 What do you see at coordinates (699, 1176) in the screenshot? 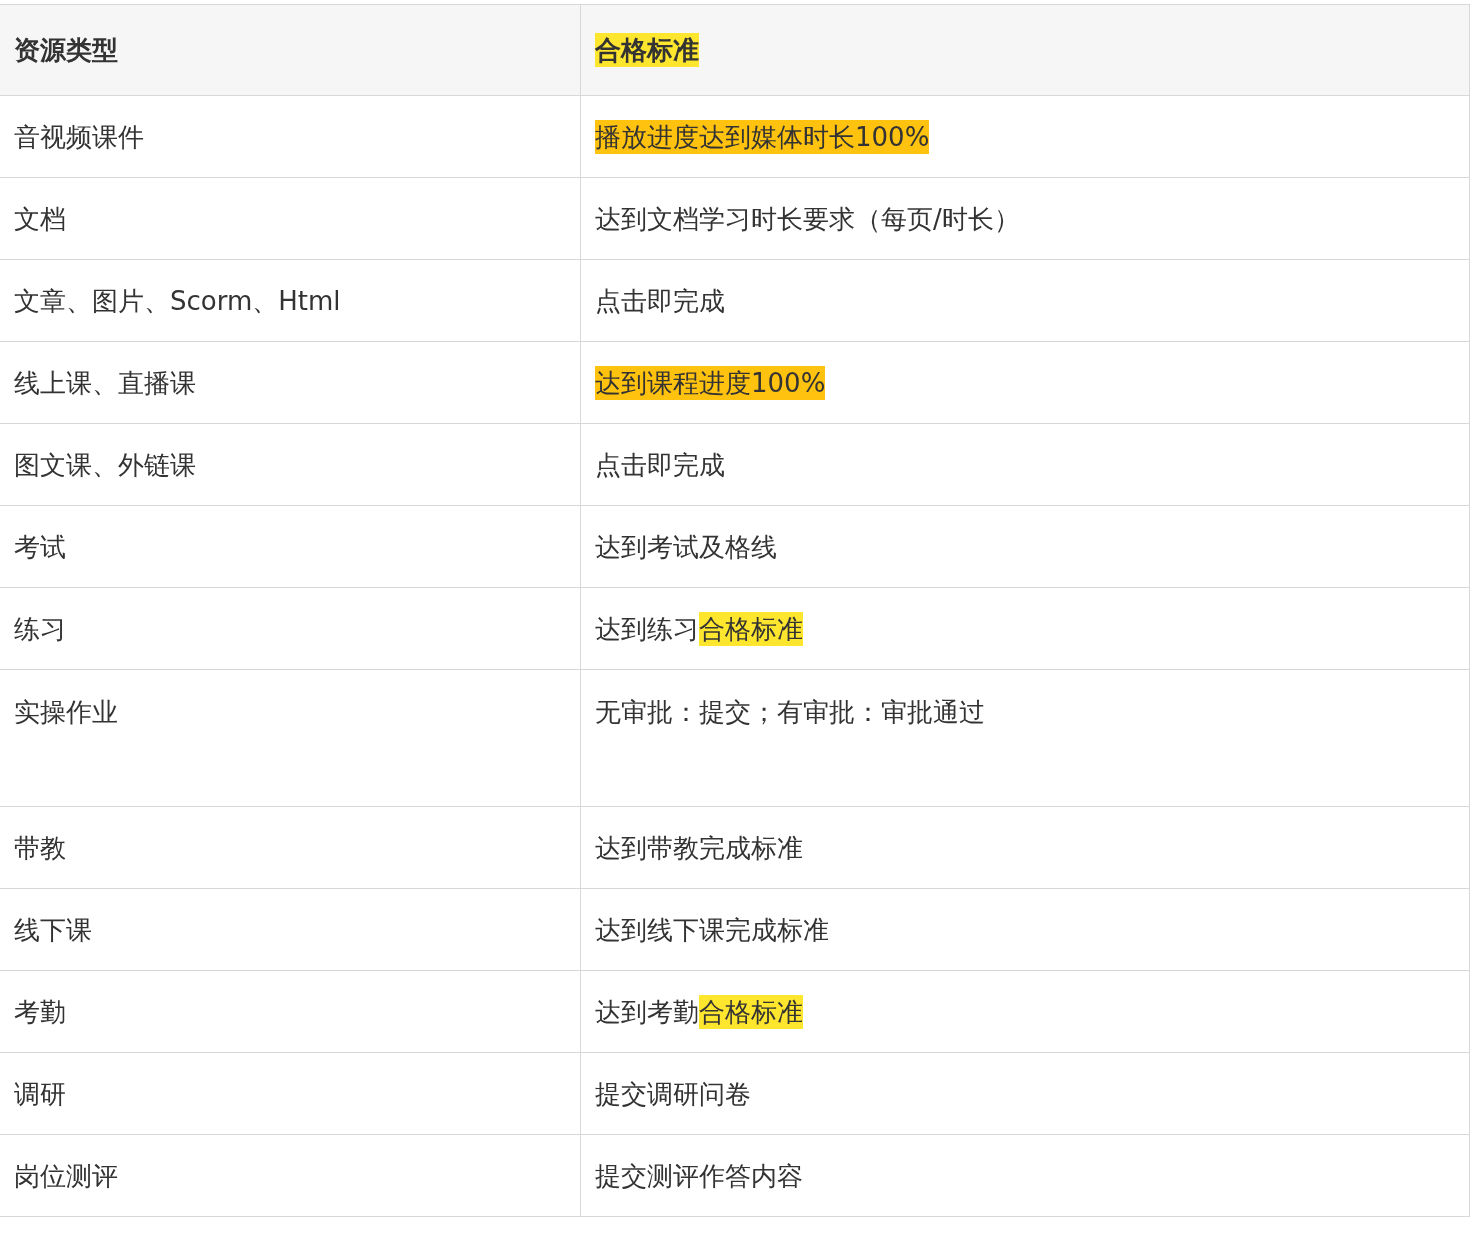
I see `cell-text: 提交测评作答内容` at bounding box center [699, 1176].